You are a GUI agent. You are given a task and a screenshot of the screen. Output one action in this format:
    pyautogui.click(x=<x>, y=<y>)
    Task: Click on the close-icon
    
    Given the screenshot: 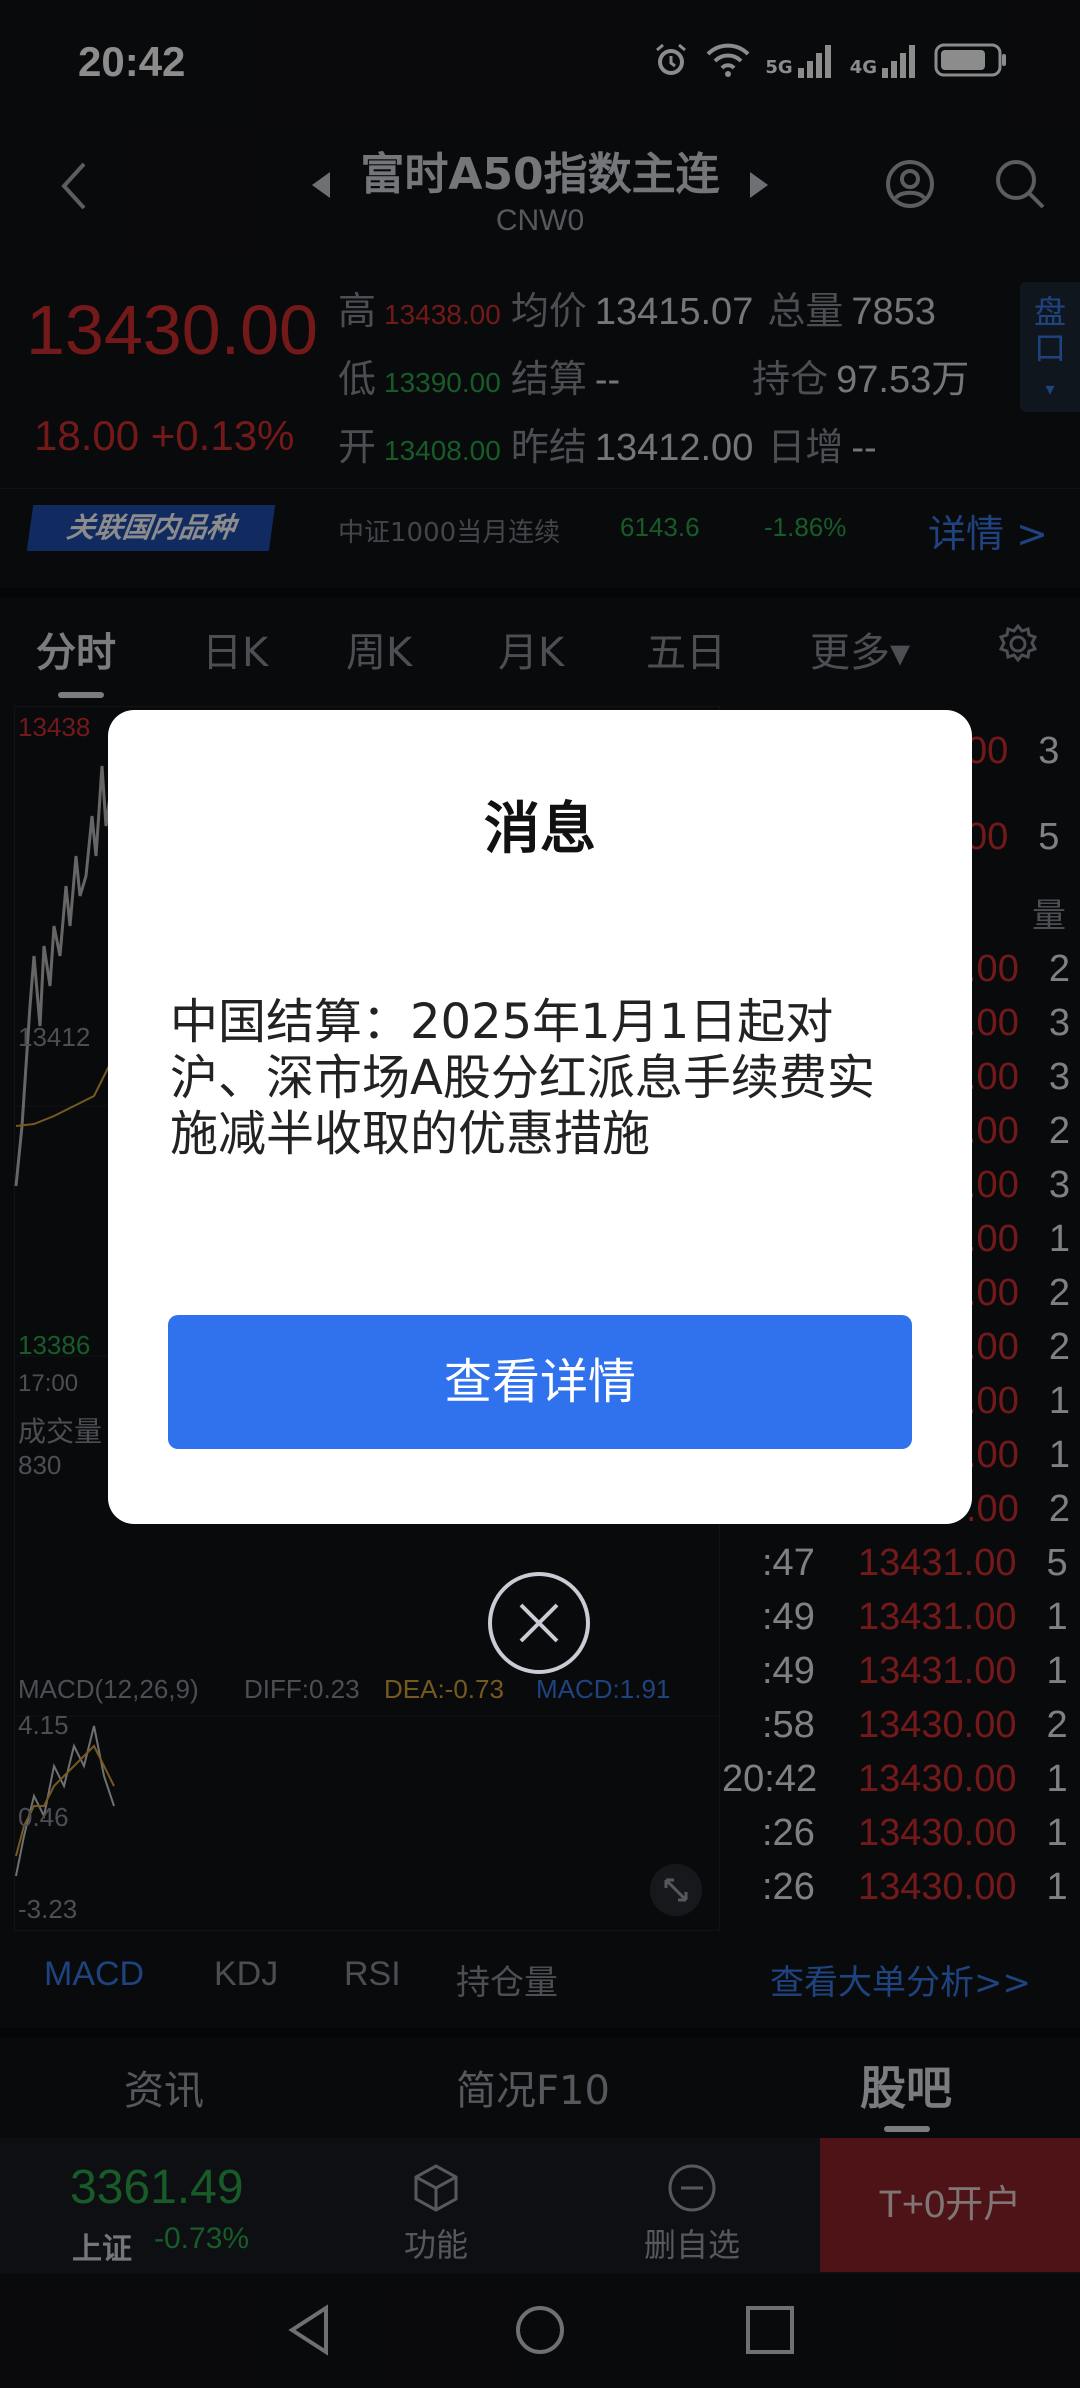 What is the action you would take?
    pyautogui.click(x=539, y=1623)
    